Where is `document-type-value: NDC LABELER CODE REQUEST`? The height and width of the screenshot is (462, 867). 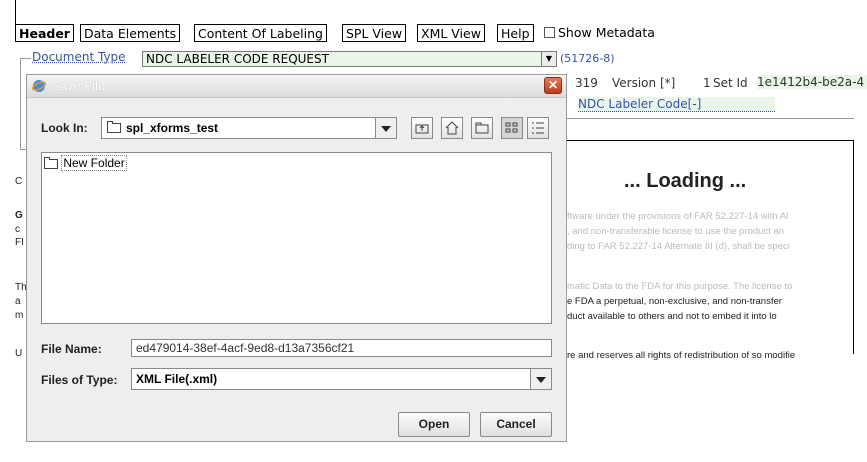
document-type-value: NDC LABELER CODE REQUEST is located at coordinates (237, 59).